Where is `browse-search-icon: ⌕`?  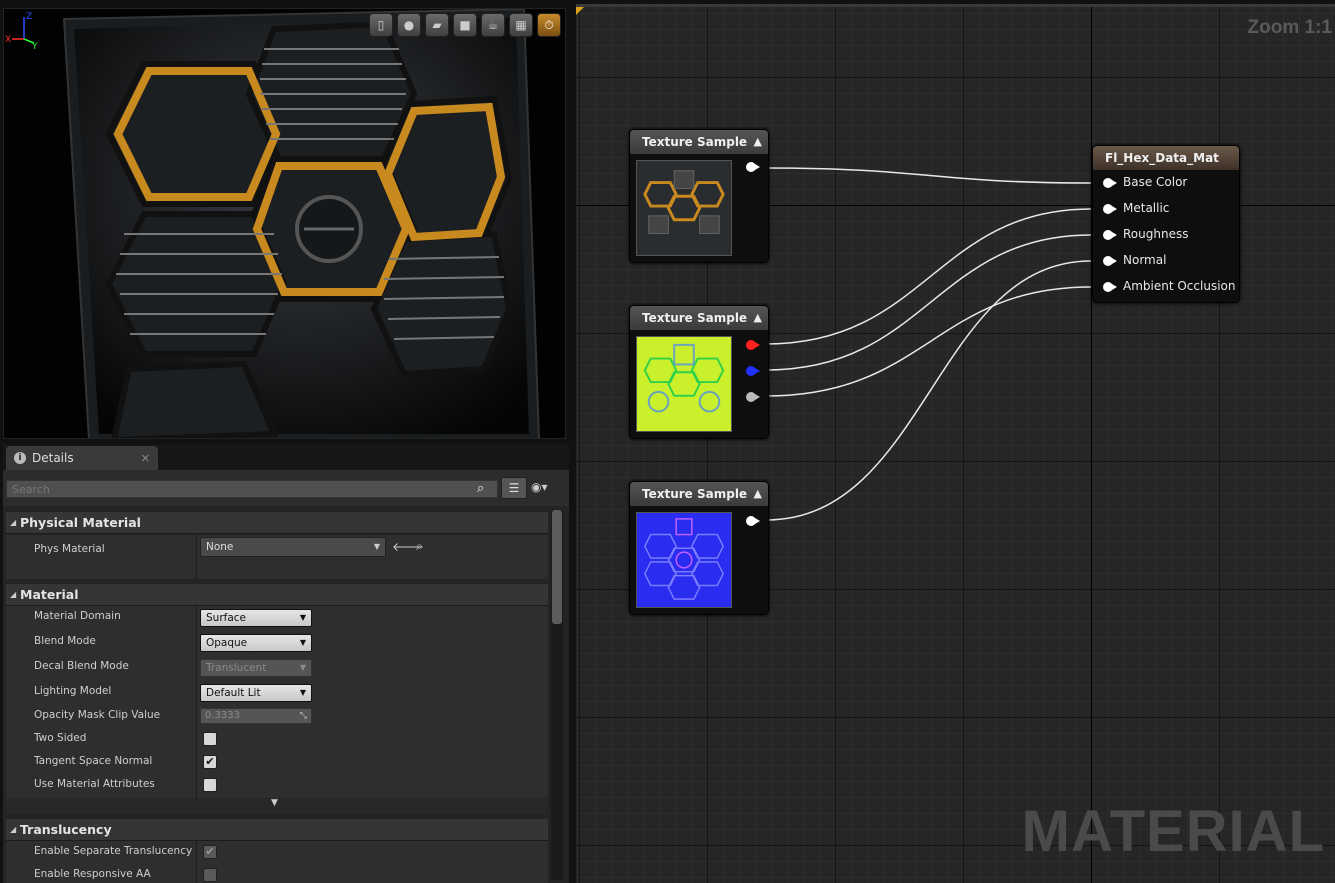 browse-search-icon: ⌕ is located at coordinates (419, 546).